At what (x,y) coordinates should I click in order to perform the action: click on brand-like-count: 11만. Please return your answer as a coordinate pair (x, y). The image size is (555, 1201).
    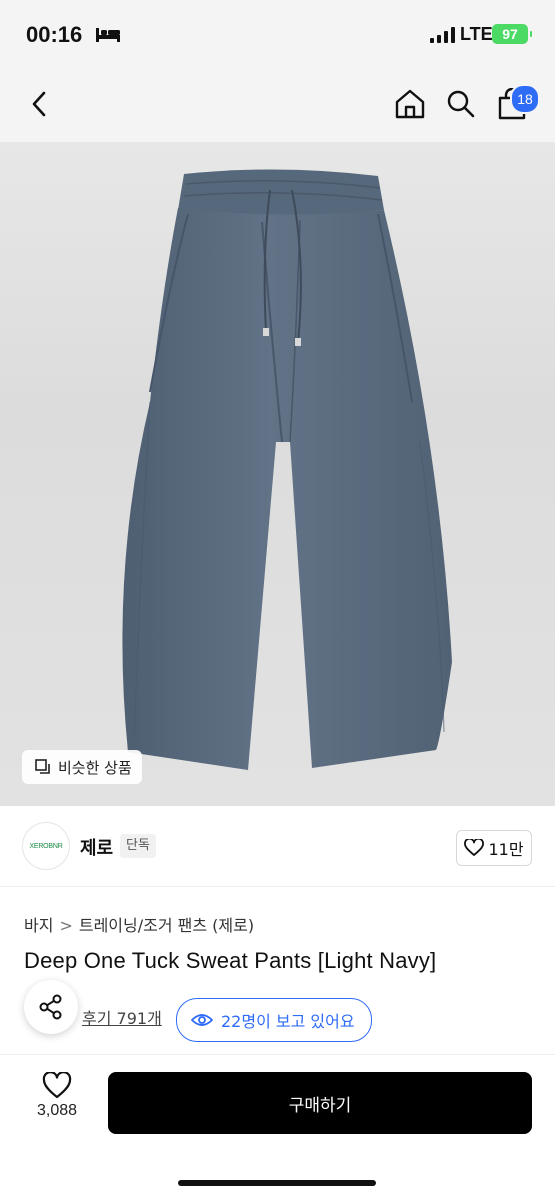
    Looking at the image, I should click on (506, 849).